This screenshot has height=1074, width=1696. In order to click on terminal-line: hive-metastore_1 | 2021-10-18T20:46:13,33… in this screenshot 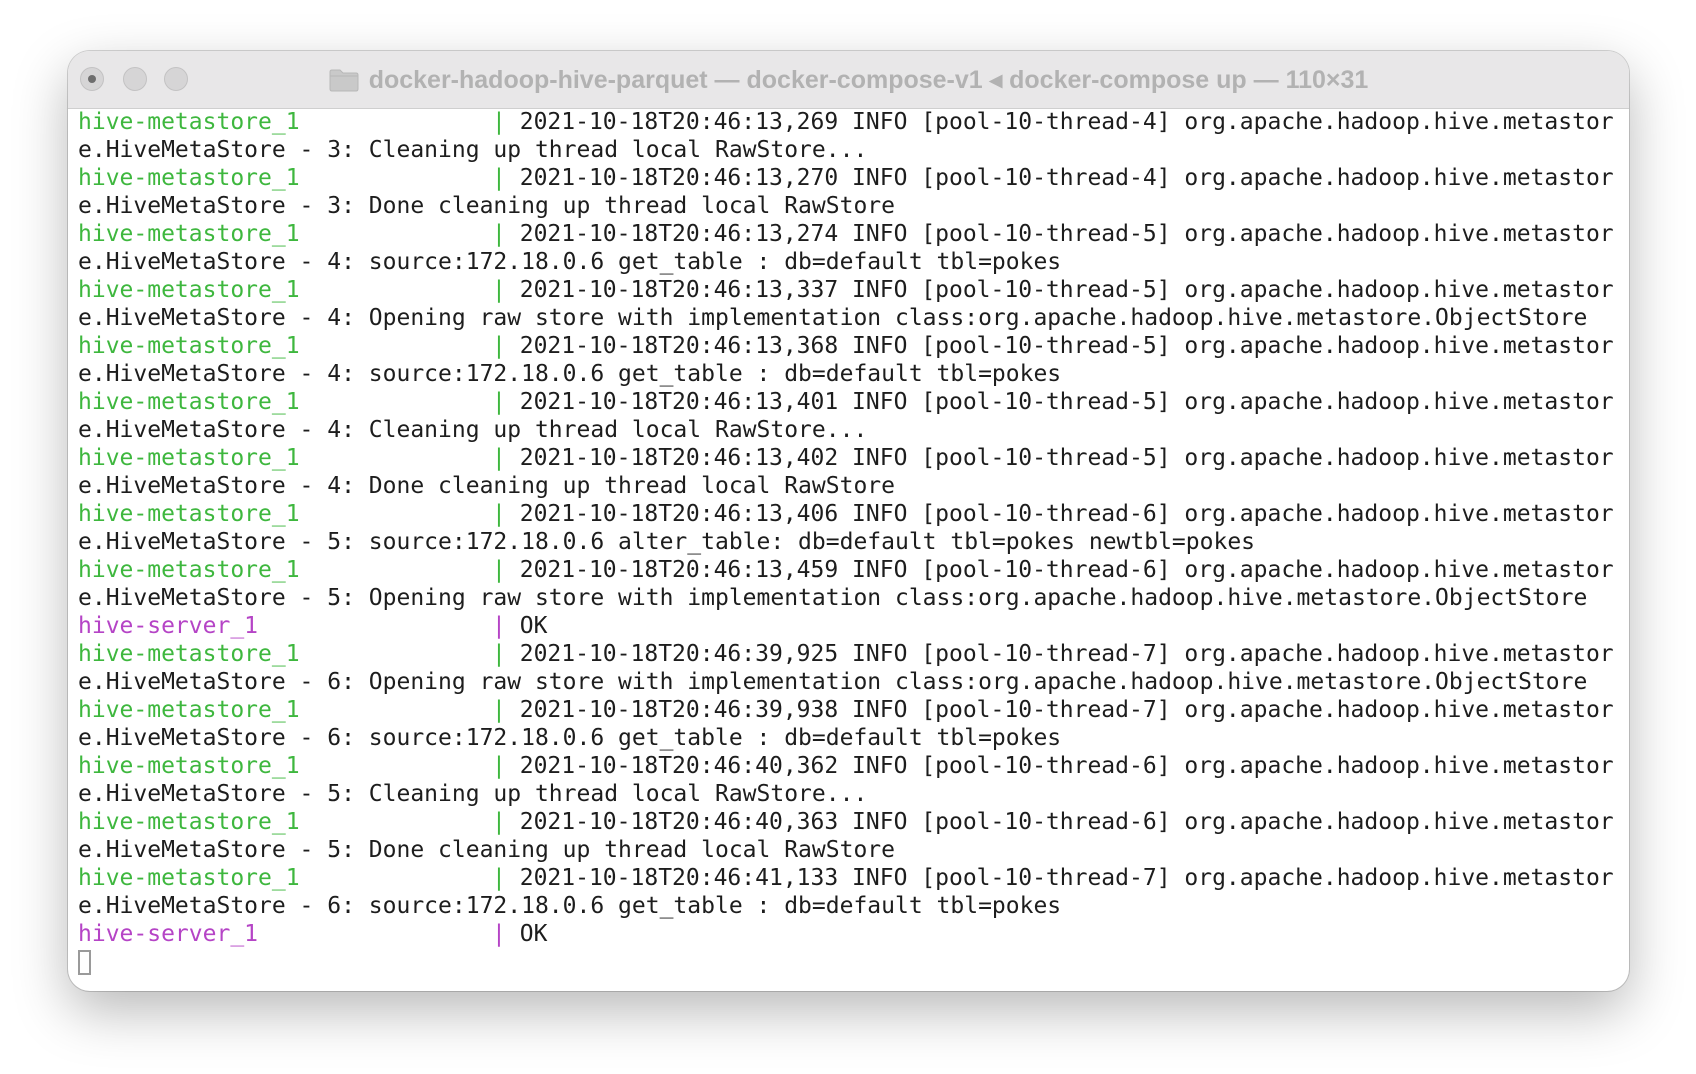, I will do `click(849, 290)`.